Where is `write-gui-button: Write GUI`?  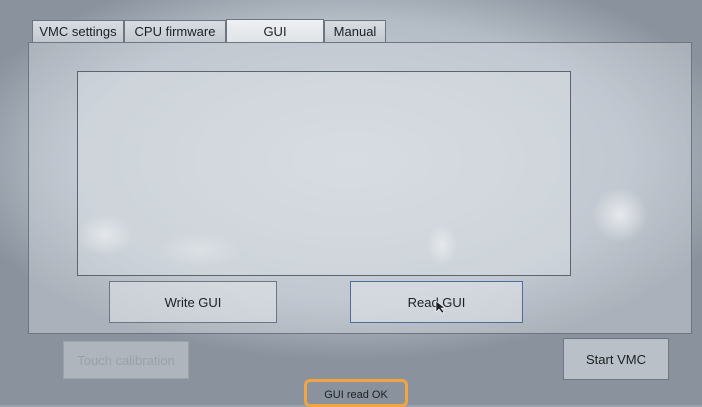 write-gui-button: Write GUI is located at coordinates (193, 302).